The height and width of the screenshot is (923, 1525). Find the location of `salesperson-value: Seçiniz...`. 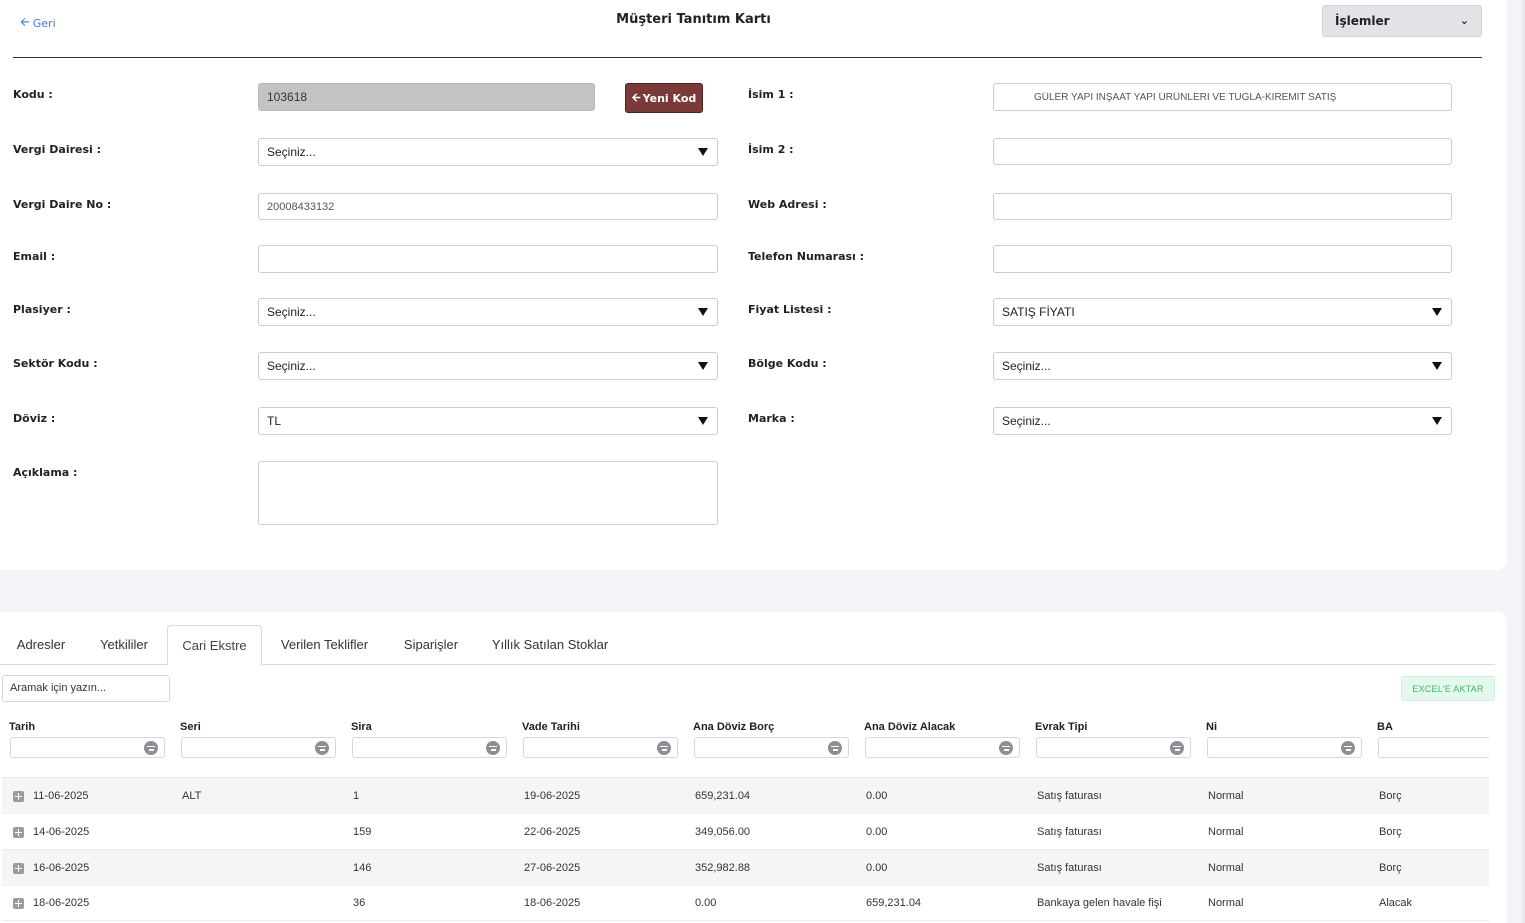

salesperson-value: Seçiniz... is located at coordinates (291, 312).